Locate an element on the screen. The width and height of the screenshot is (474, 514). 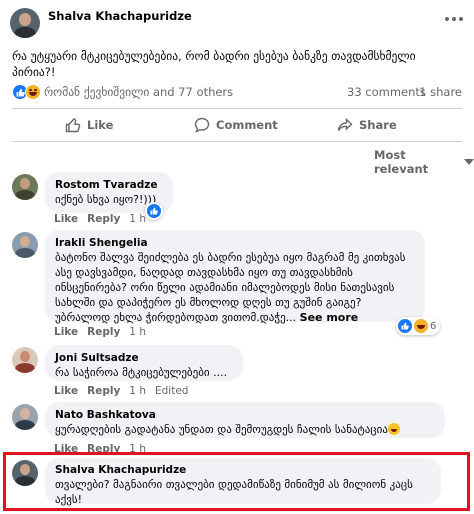
share-button-label: Share is located at coordinates (378, 125).